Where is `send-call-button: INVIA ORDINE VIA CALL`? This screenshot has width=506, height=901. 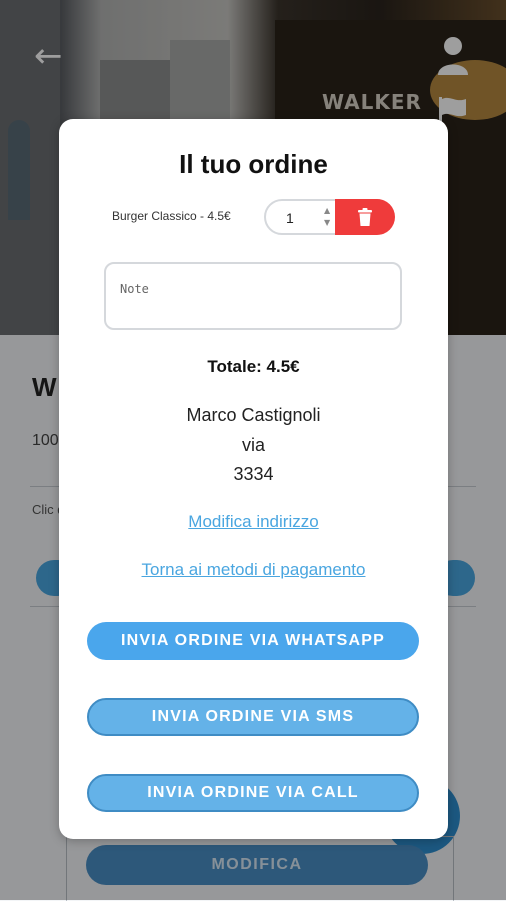 send-call-button: INVIA ORDINE VIA CALL is located at coordinates (253, 793).